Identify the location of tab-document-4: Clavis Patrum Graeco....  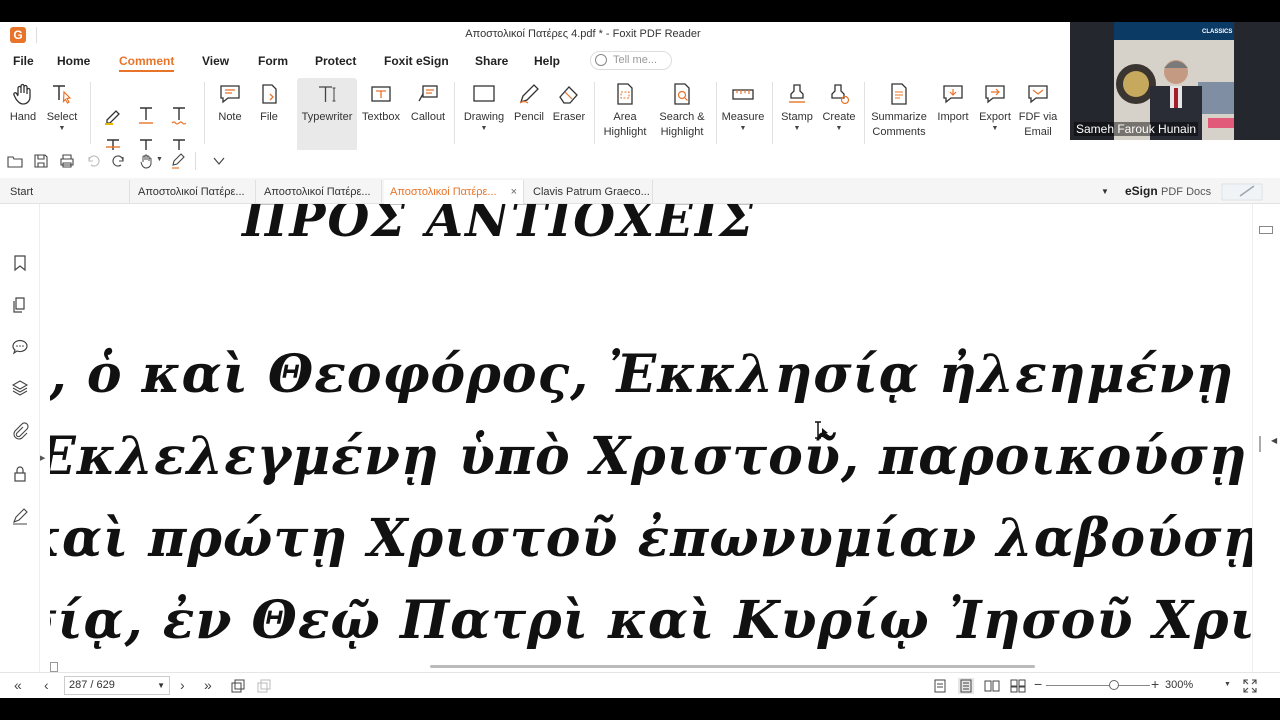
(590, 192).